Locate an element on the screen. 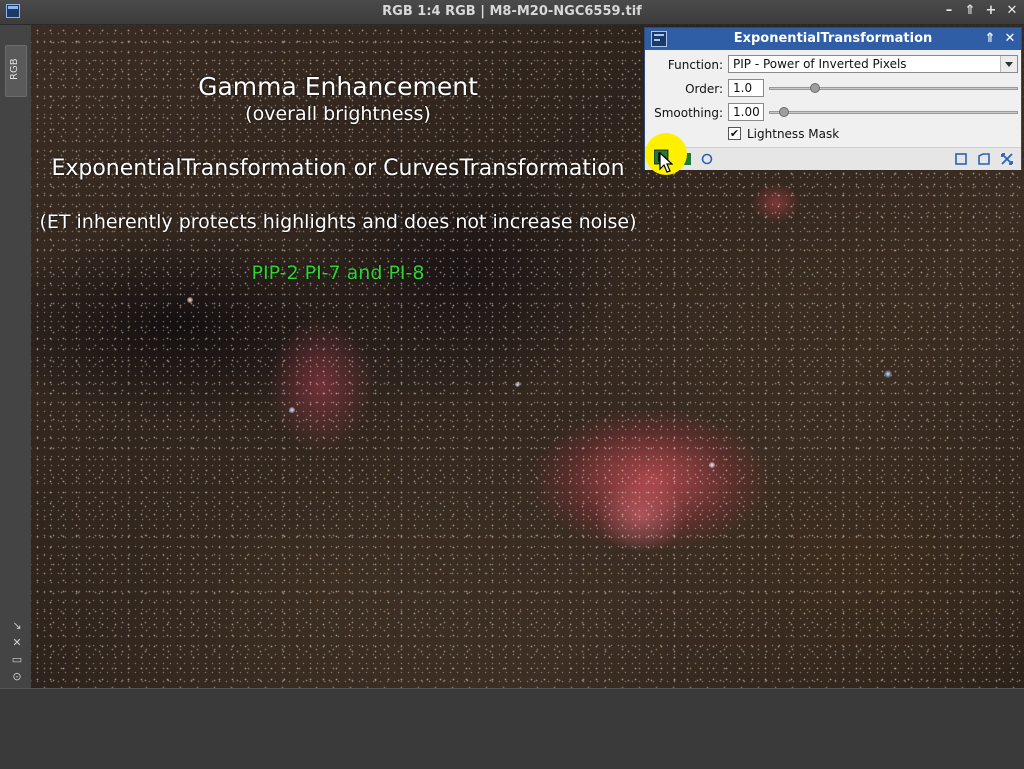 Image resolution: width=1024 pixels, height=769 pixels. dialog-bottom-bar is located at coordinates (833, 158).